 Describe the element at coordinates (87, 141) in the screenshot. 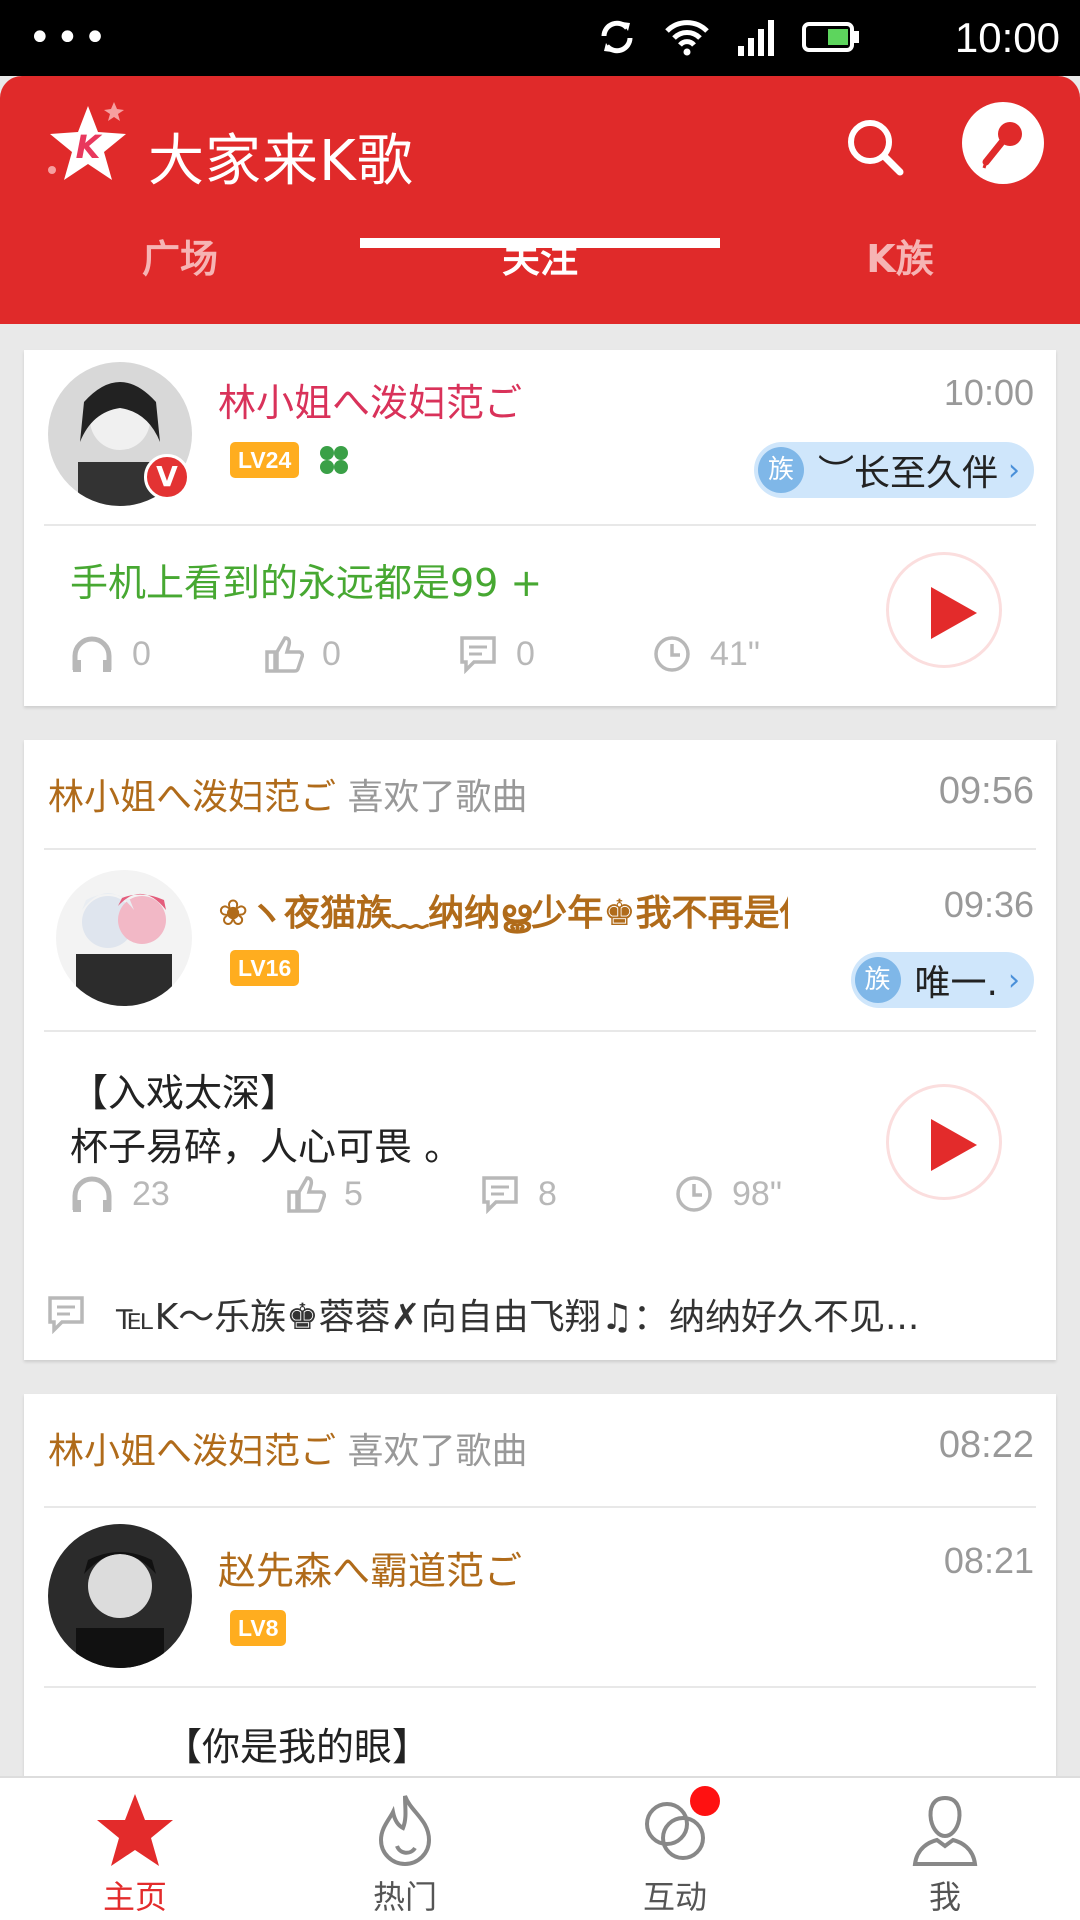

I see `k-star-logo-icon: K` at that location.